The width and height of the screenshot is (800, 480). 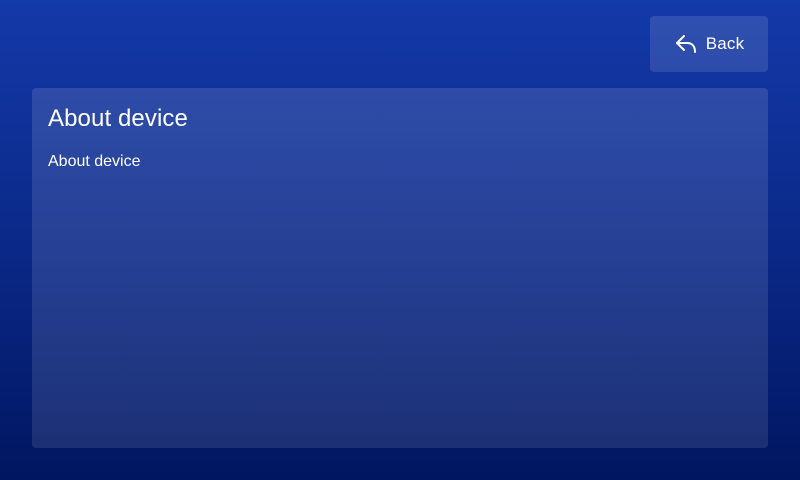 I want to click on back-button: Back, so click(x=709, y=44).